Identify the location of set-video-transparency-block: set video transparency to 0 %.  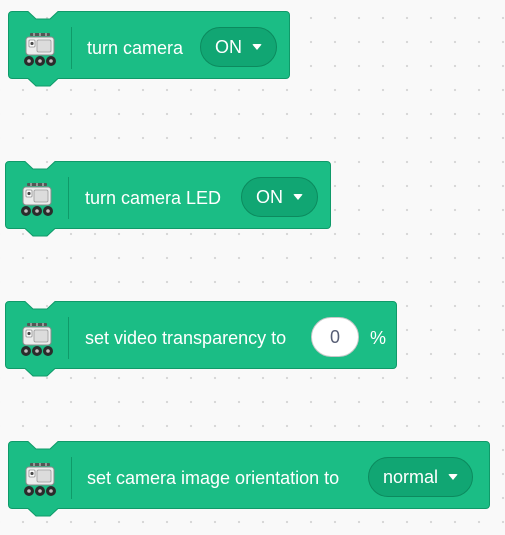
(201, 341).